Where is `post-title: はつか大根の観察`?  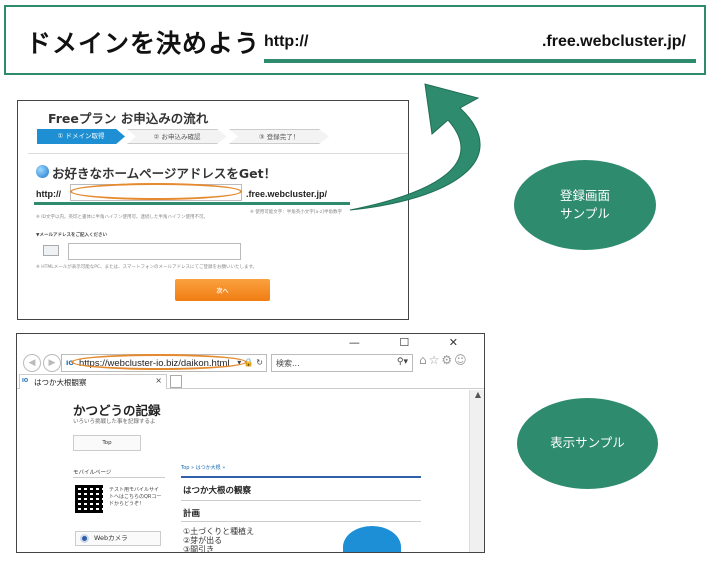 post-title: はつか大根の観察 is located at coordinates (217, 491).